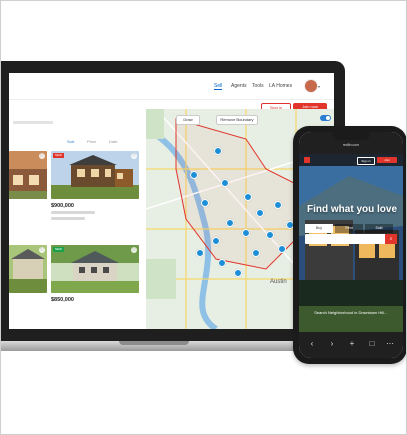  I want to click on hero-headline: Find what you love, so click(352, 209).